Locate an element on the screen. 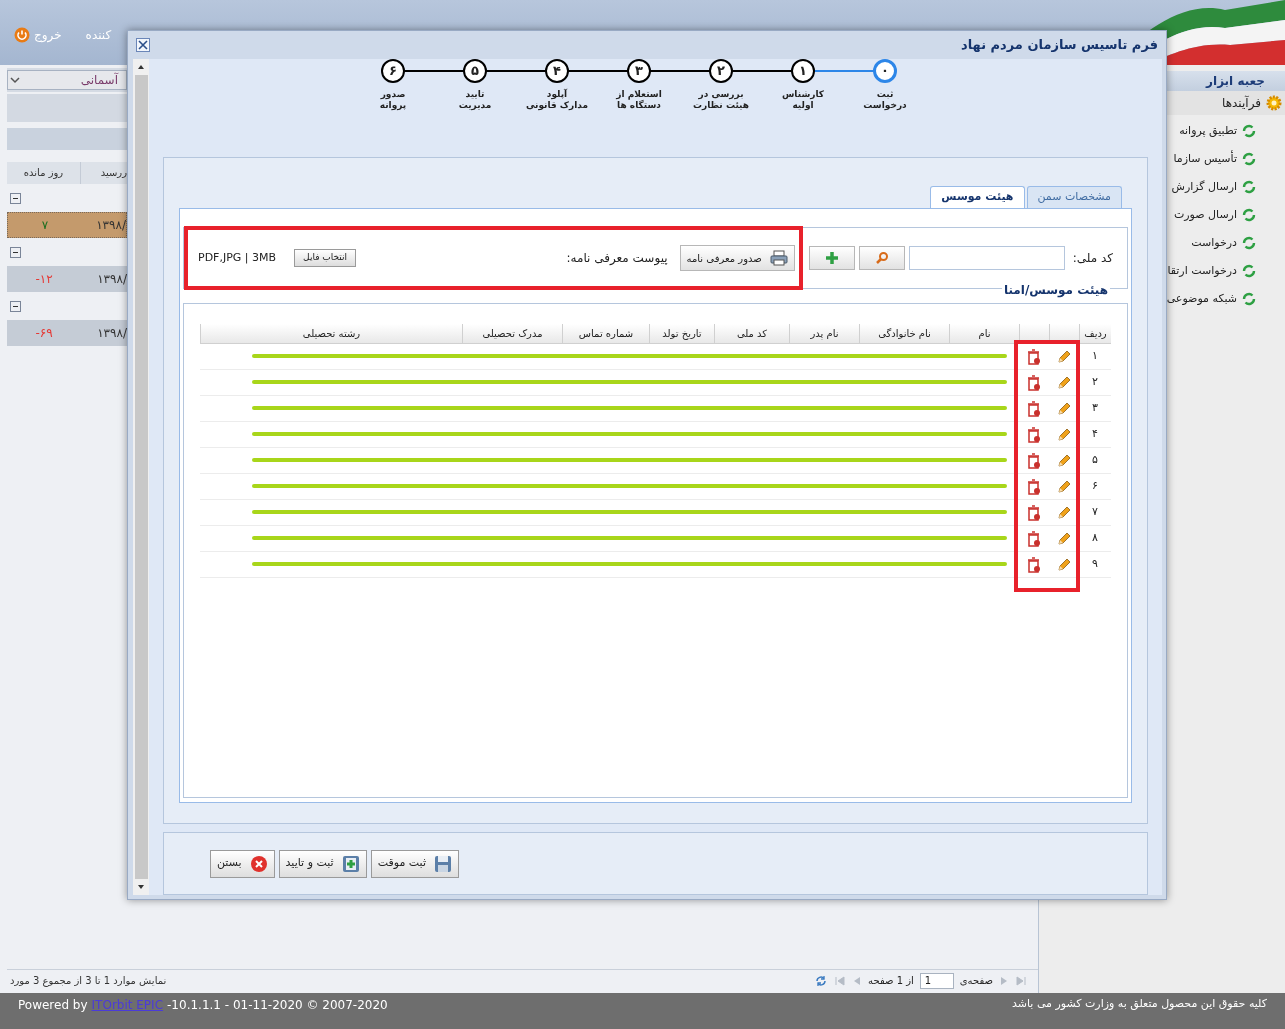  search-icon is located at coordinates (881, 258).